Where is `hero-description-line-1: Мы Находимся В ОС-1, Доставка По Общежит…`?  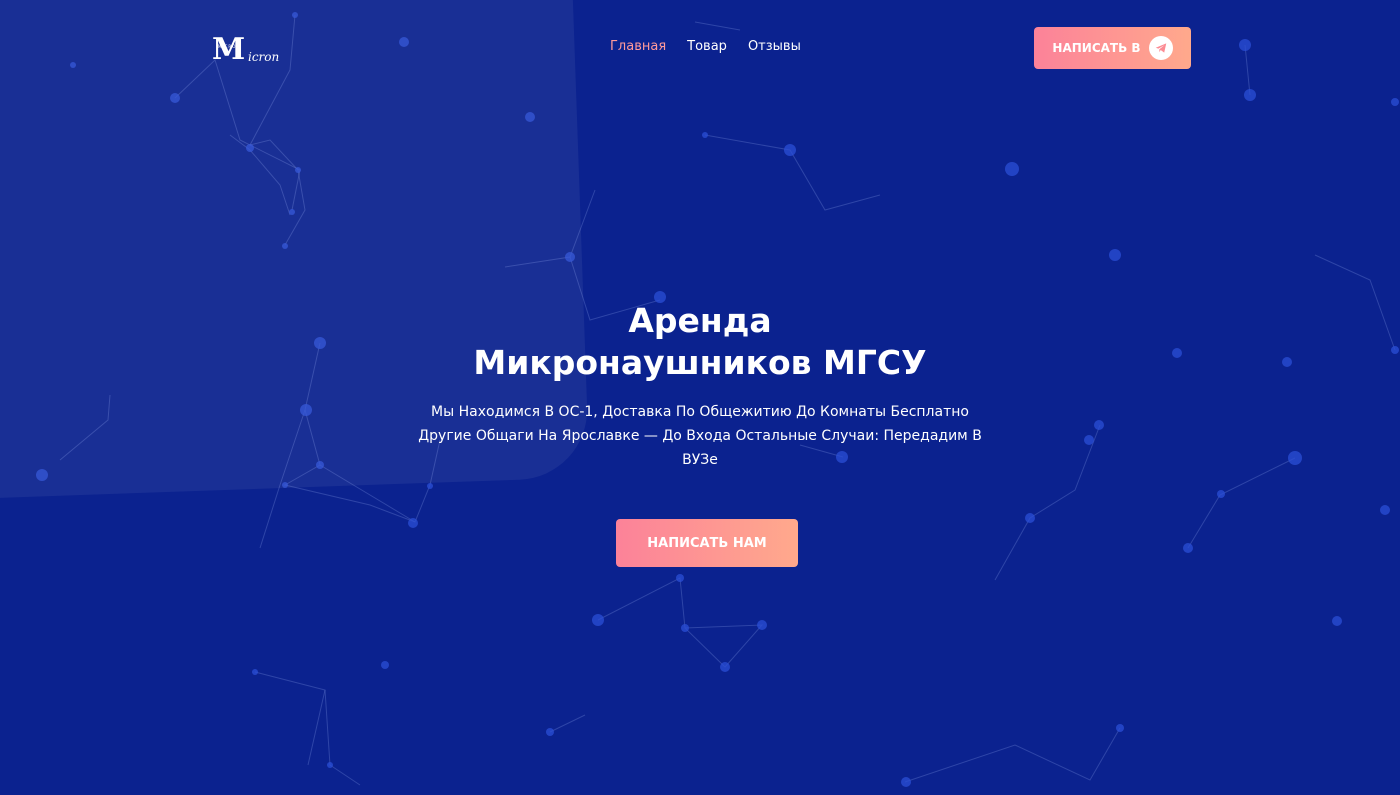 hero-description-line-1: Мы Находимся В ОС-1, Доставка По Общежит… is located at coordinates (700, 412).